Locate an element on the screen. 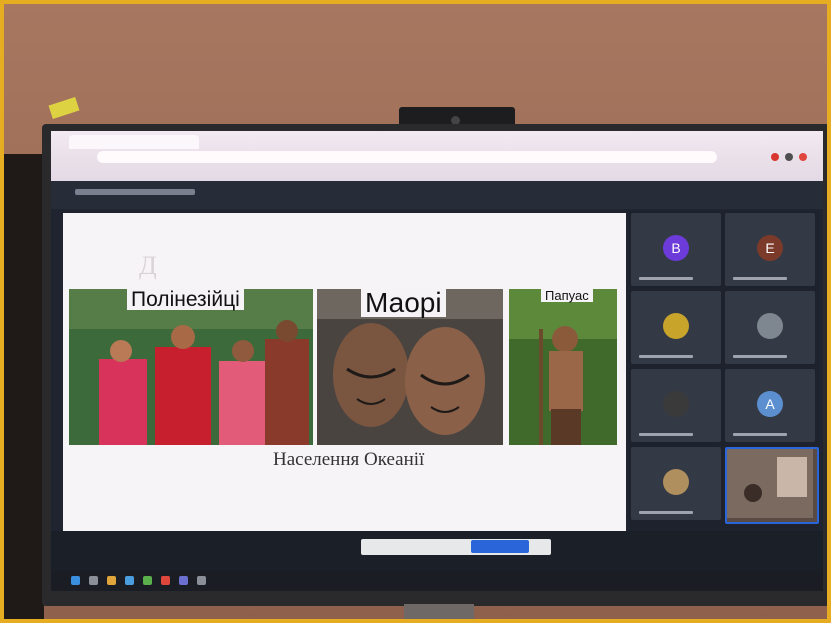 The width and height of the screenshot is (831, 623). polynesians-image is located at coordinates (191, 367).